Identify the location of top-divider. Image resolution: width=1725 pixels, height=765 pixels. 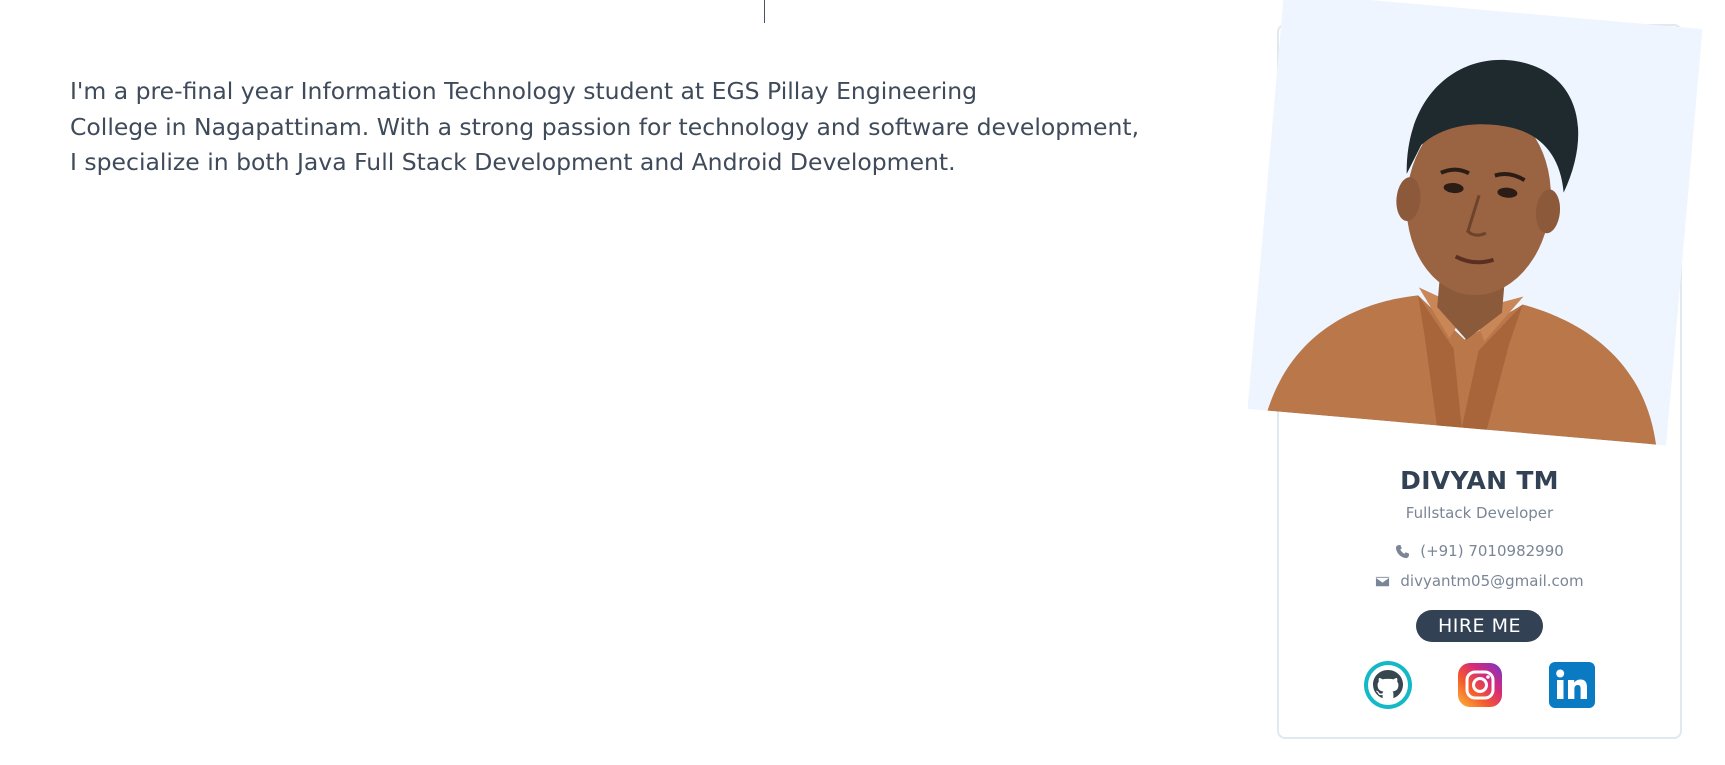
(764, 11).